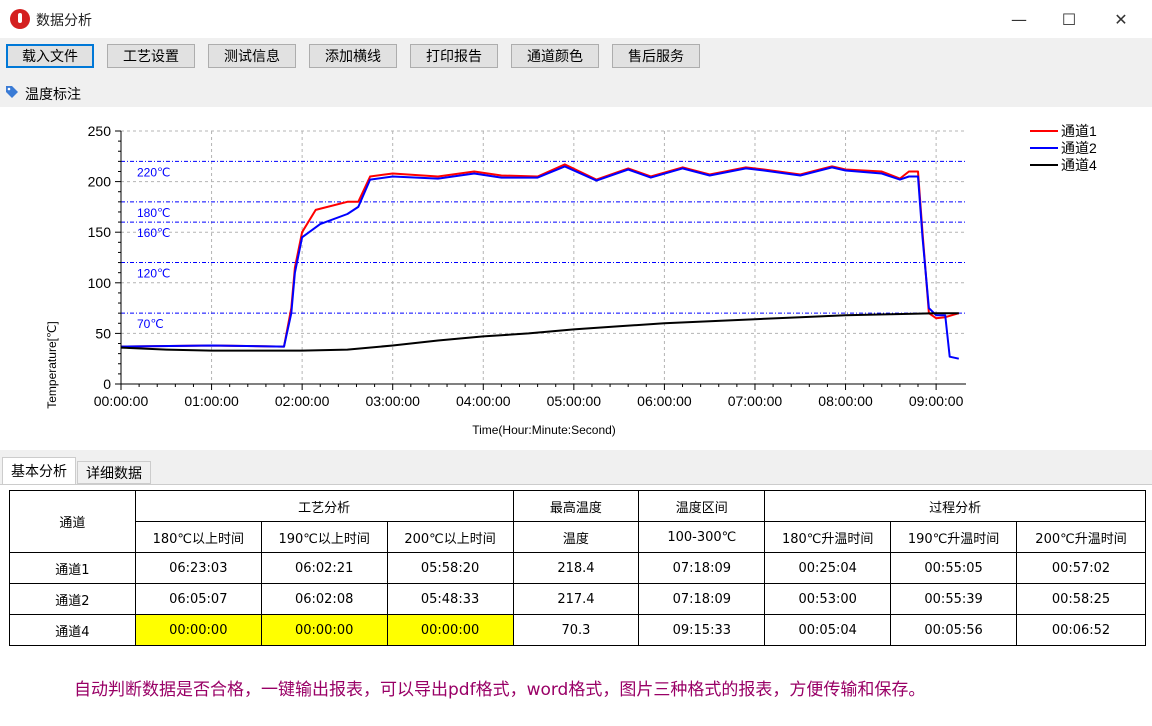 The height and width of the screenshot is (726, 1152). What do you see at coordinates (544, 430) in the screenshot?
I see `x-axis-label: Time(Hour:Minute:Second)` at bounding box center [544, 430].